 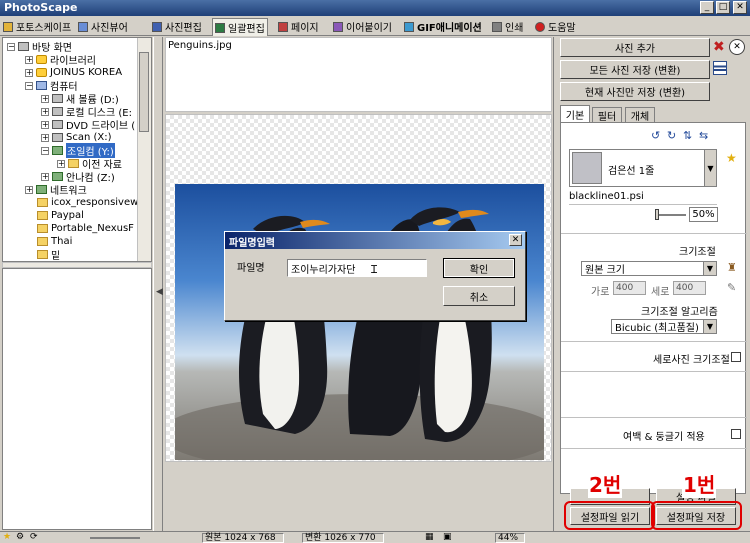 I want to click on divider, so click(x=654, y=233).